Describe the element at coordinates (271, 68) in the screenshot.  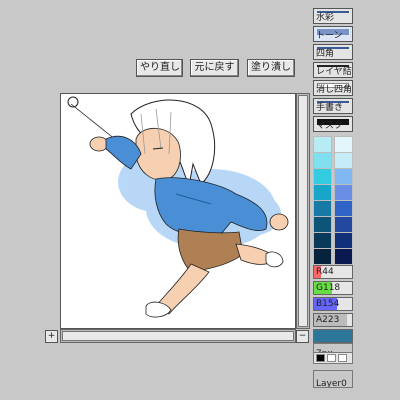
I see `fill-button: 塗り潰し` at that location.